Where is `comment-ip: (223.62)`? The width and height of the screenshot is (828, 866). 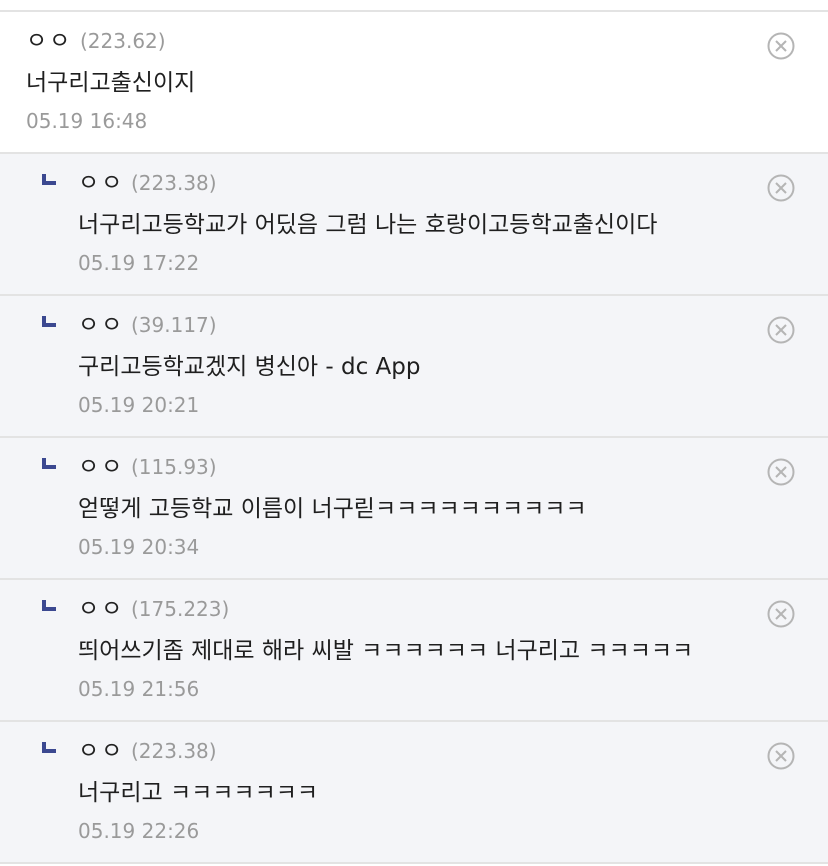
comment-ip: (223.62) is located at coordinates (123, 41).